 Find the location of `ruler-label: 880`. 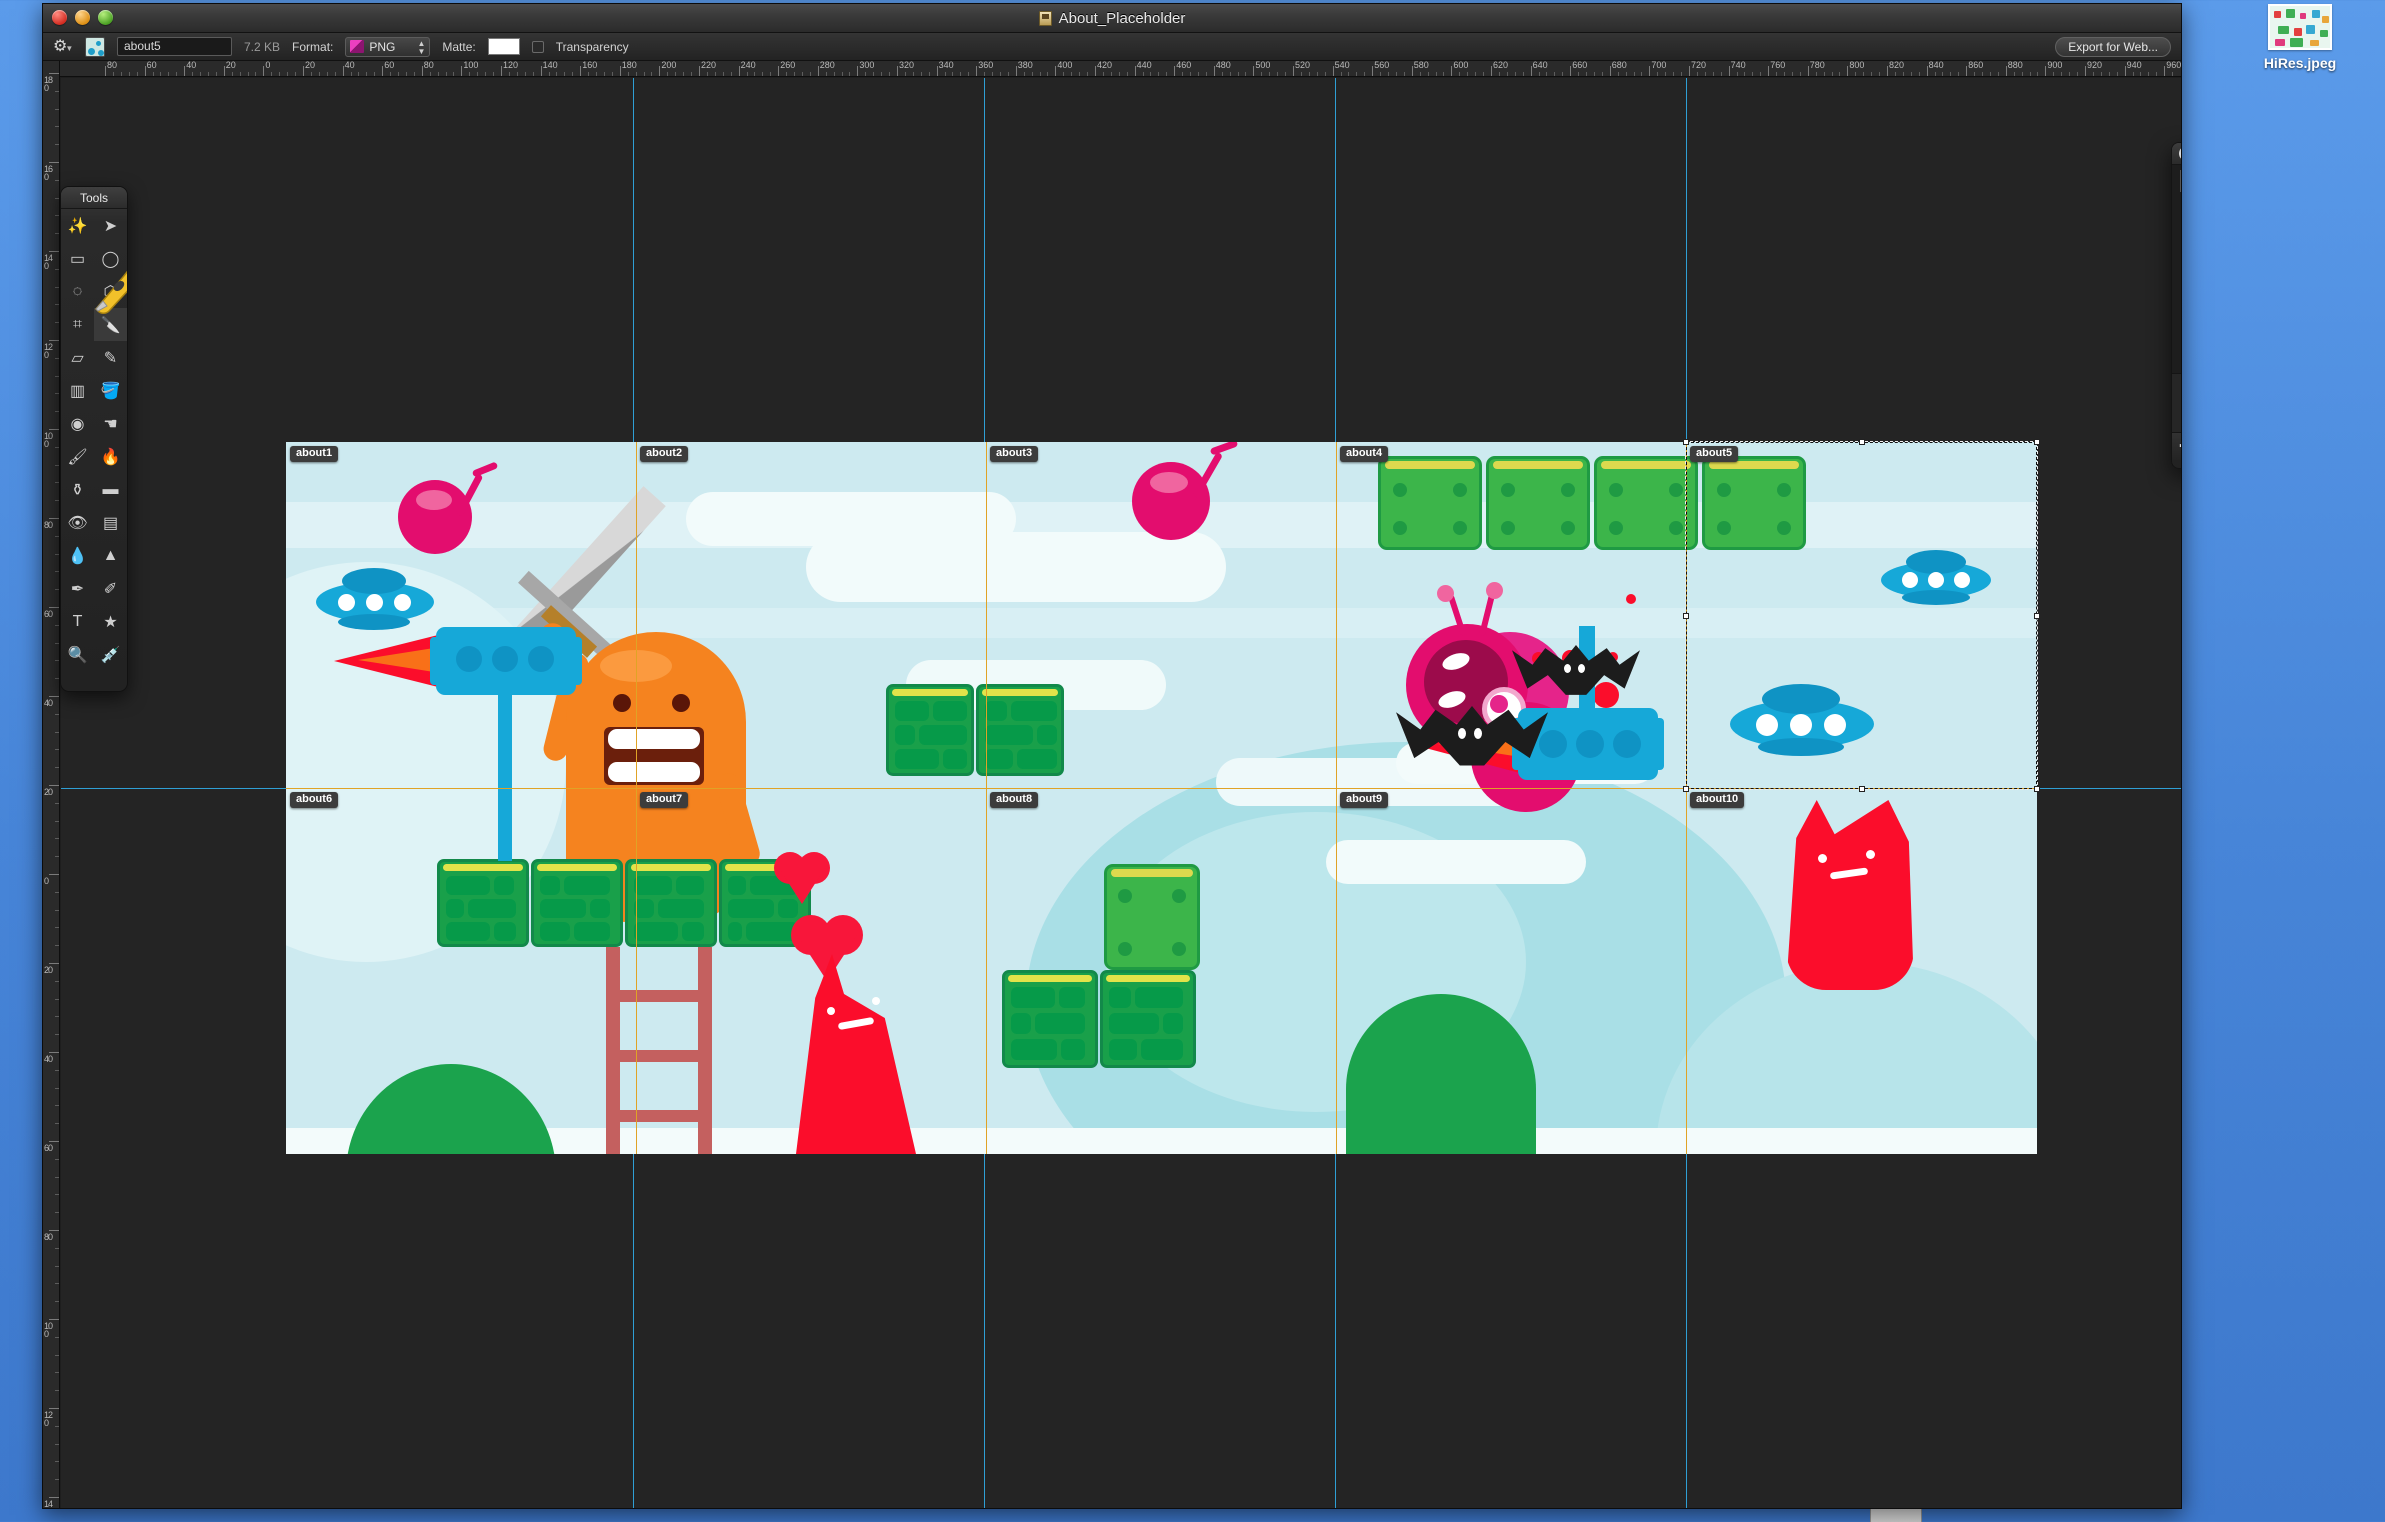

ruler-label: 880 is located at coordinates (2015, 65).